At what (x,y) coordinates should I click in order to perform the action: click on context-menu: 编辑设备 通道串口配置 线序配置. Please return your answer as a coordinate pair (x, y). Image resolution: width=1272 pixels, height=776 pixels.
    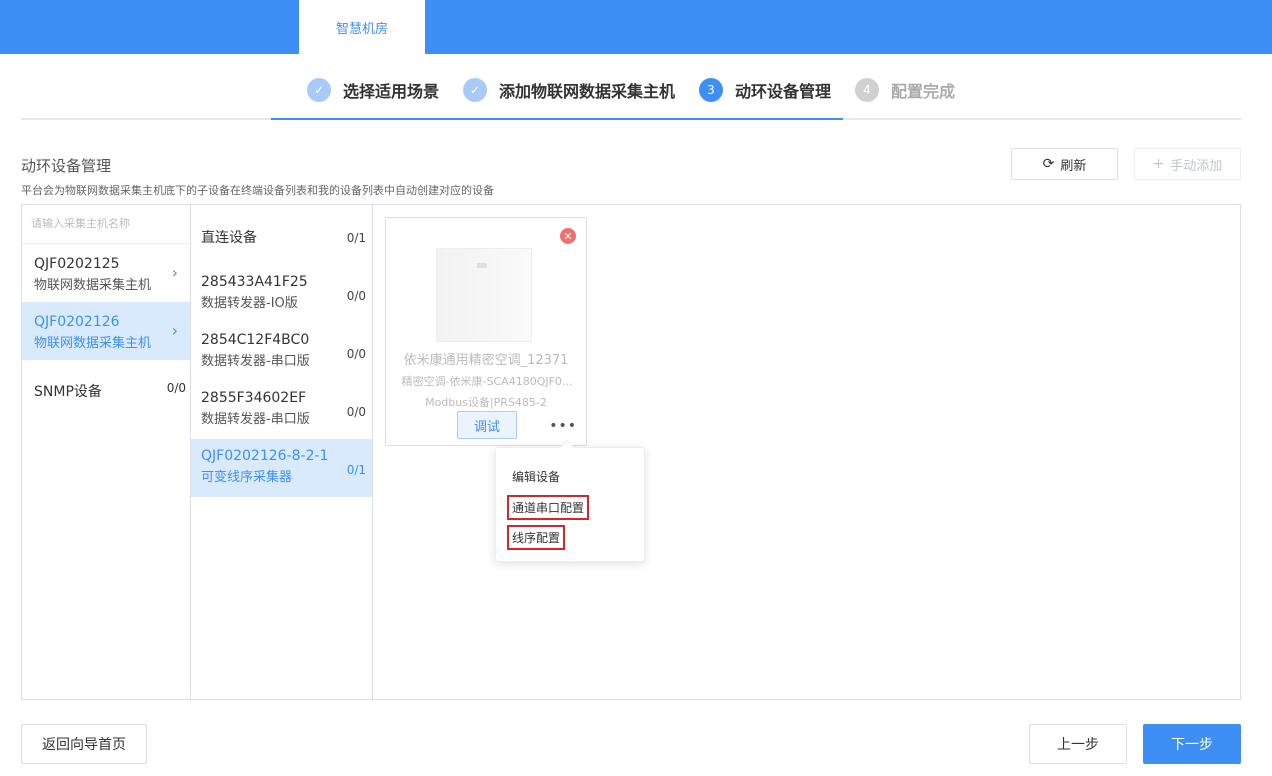
    Looking at the image, I should click on (570, 500).